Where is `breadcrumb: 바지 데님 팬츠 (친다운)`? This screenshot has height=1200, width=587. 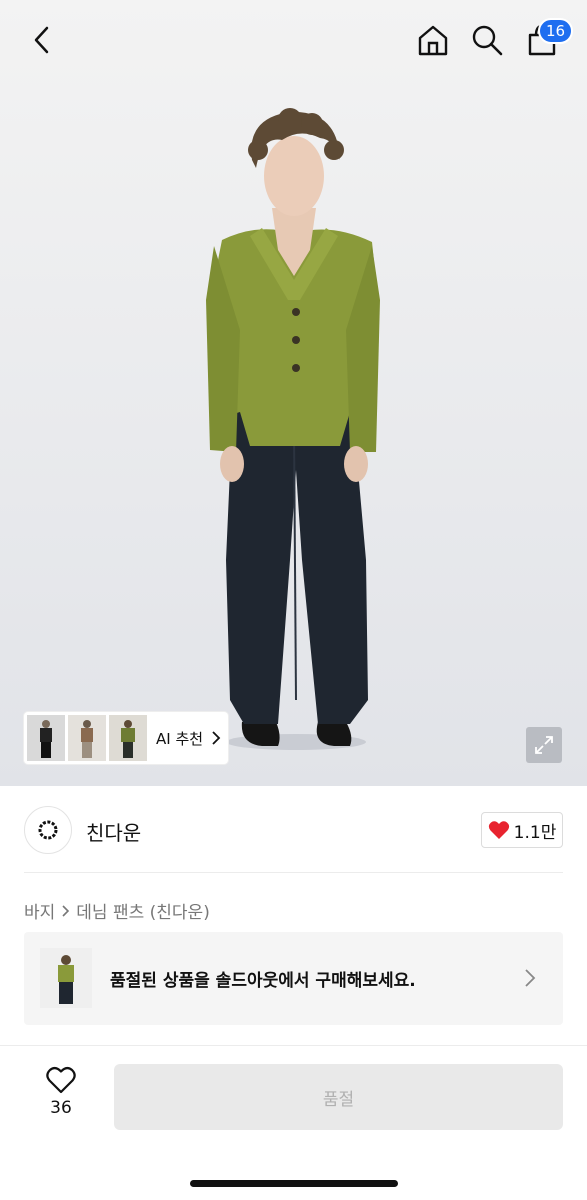 breadcrumb: 바지 데님 팬츠 (친다운) is located at coordinates (117, 910).